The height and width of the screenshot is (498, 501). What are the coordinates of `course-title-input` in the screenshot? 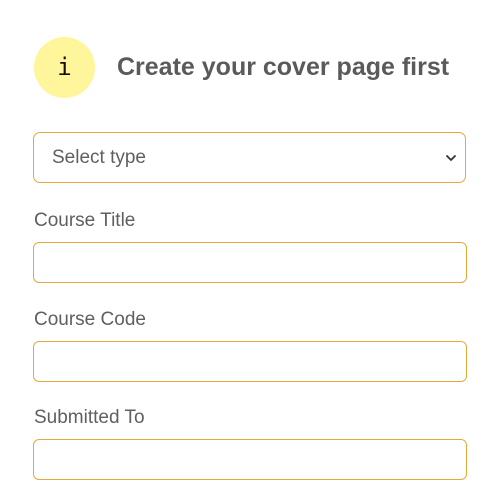 It's located at (250, 262).